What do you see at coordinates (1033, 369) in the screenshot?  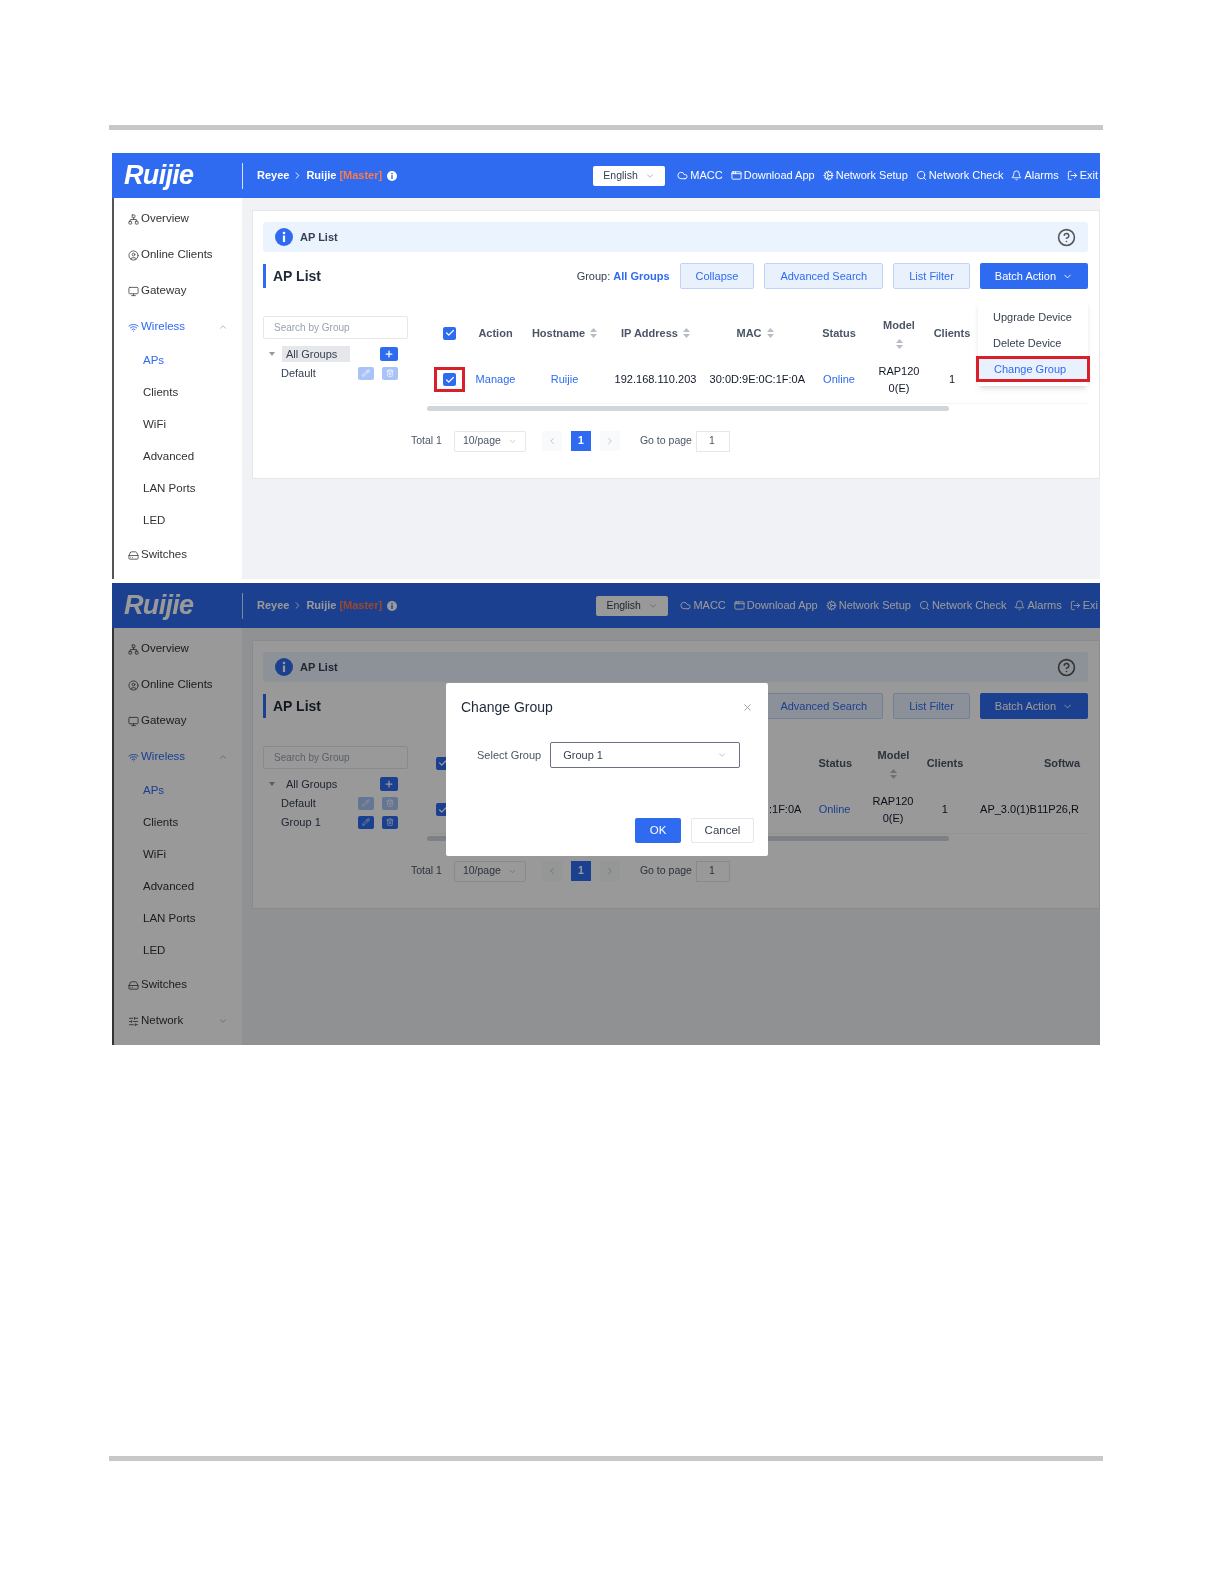 I see `menu-item: Change Group` at bounding box center [1033, 369].